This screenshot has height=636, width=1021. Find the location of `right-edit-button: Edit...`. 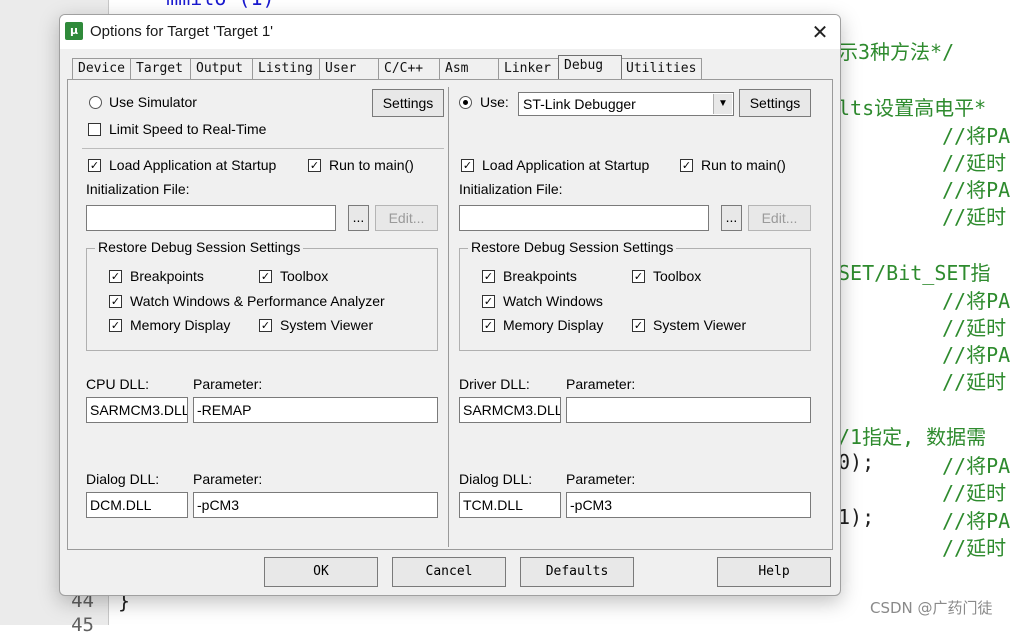

right-edit-button: Edit... is located at coordinates (779, 218).